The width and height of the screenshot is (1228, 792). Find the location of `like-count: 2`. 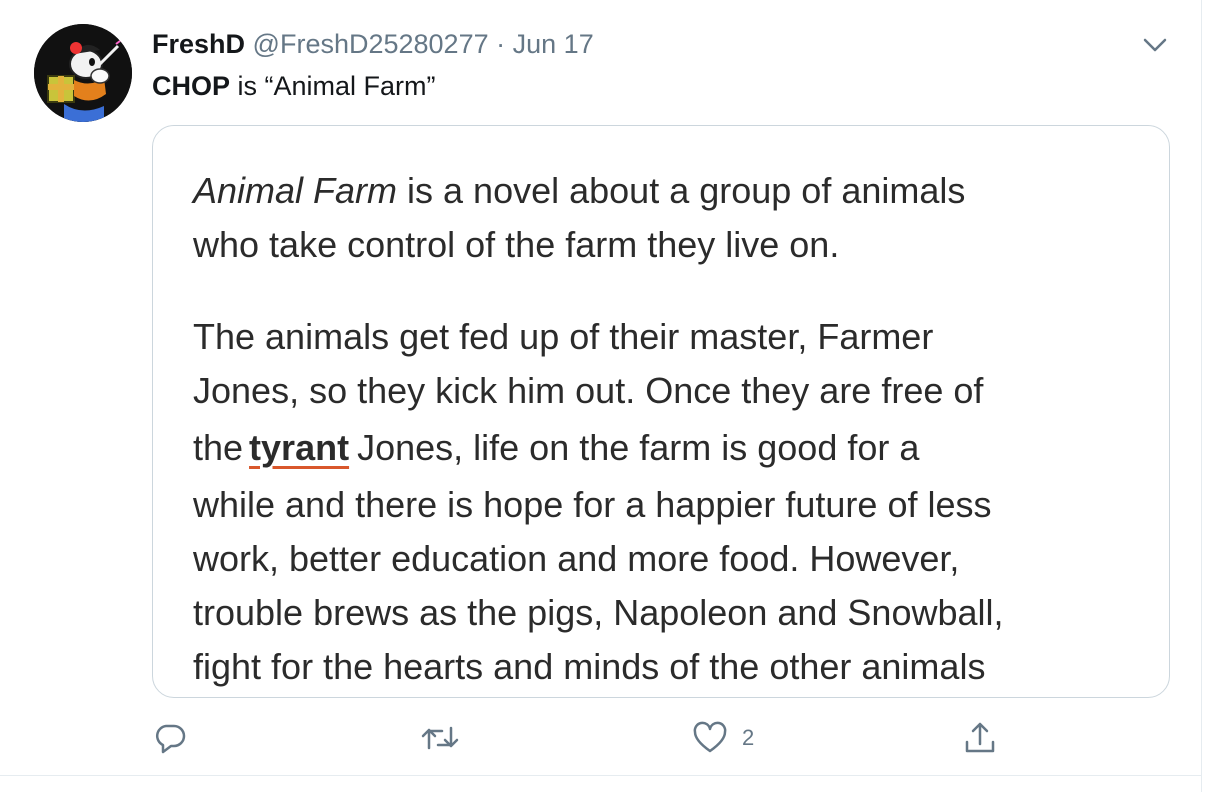

like-count: 2 is located at coordinates (748, 737).